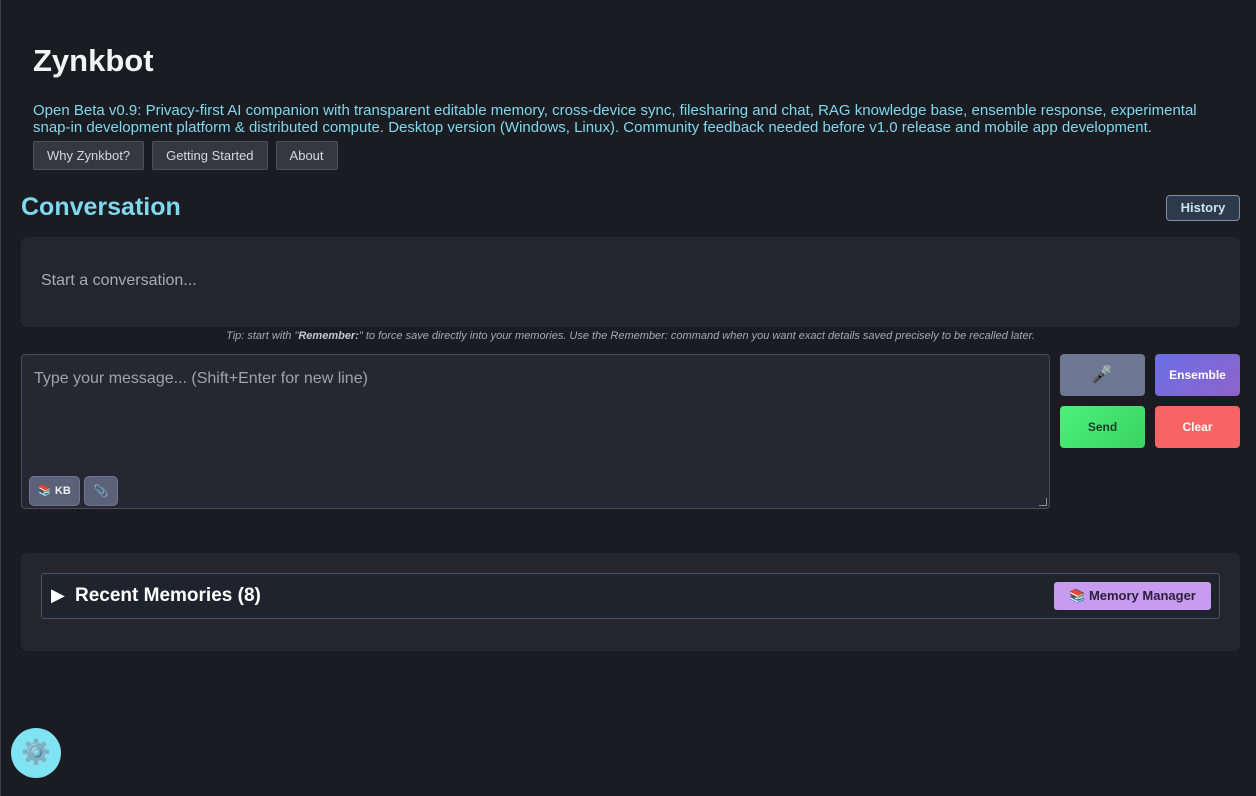 The image size is (1256, 796). Describe the element at coordinates (1197, 427) in the screenshot. I see `clear-button: Clear` at that location.